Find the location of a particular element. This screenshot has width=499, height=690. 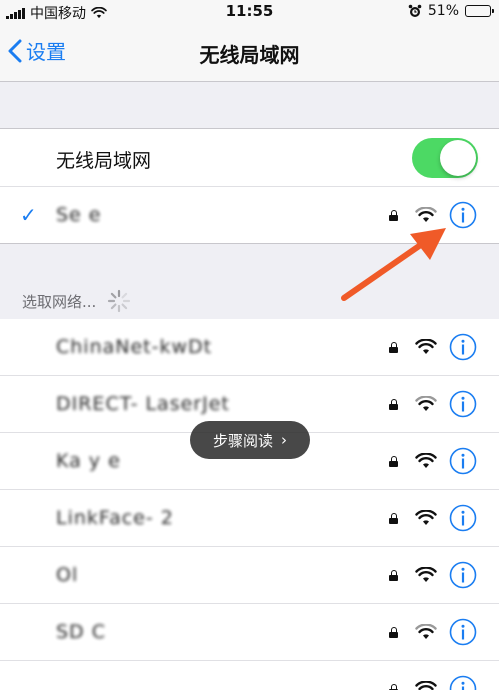

network-name: SD C is located at coordinates (81, 632).